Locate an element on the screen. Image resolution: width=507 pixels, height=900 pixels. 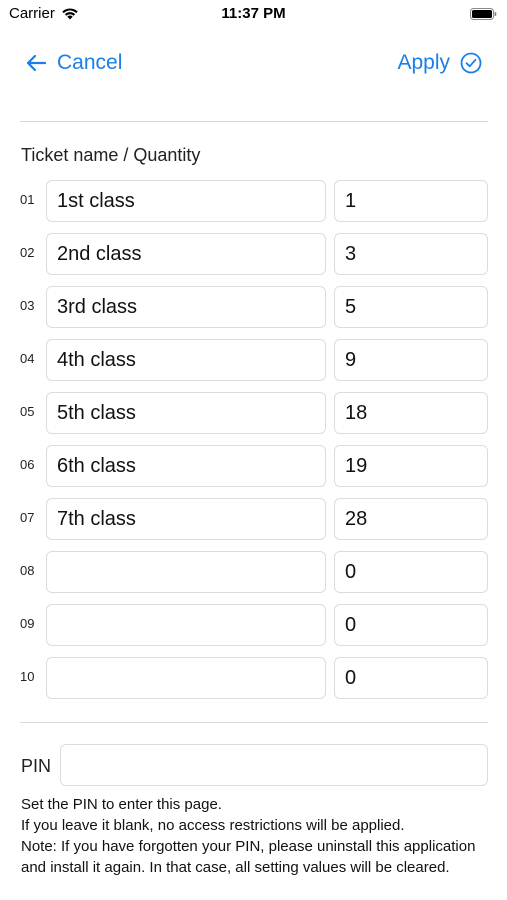
ticket-quantity-input: 18 is located at coordinates (411, 413).